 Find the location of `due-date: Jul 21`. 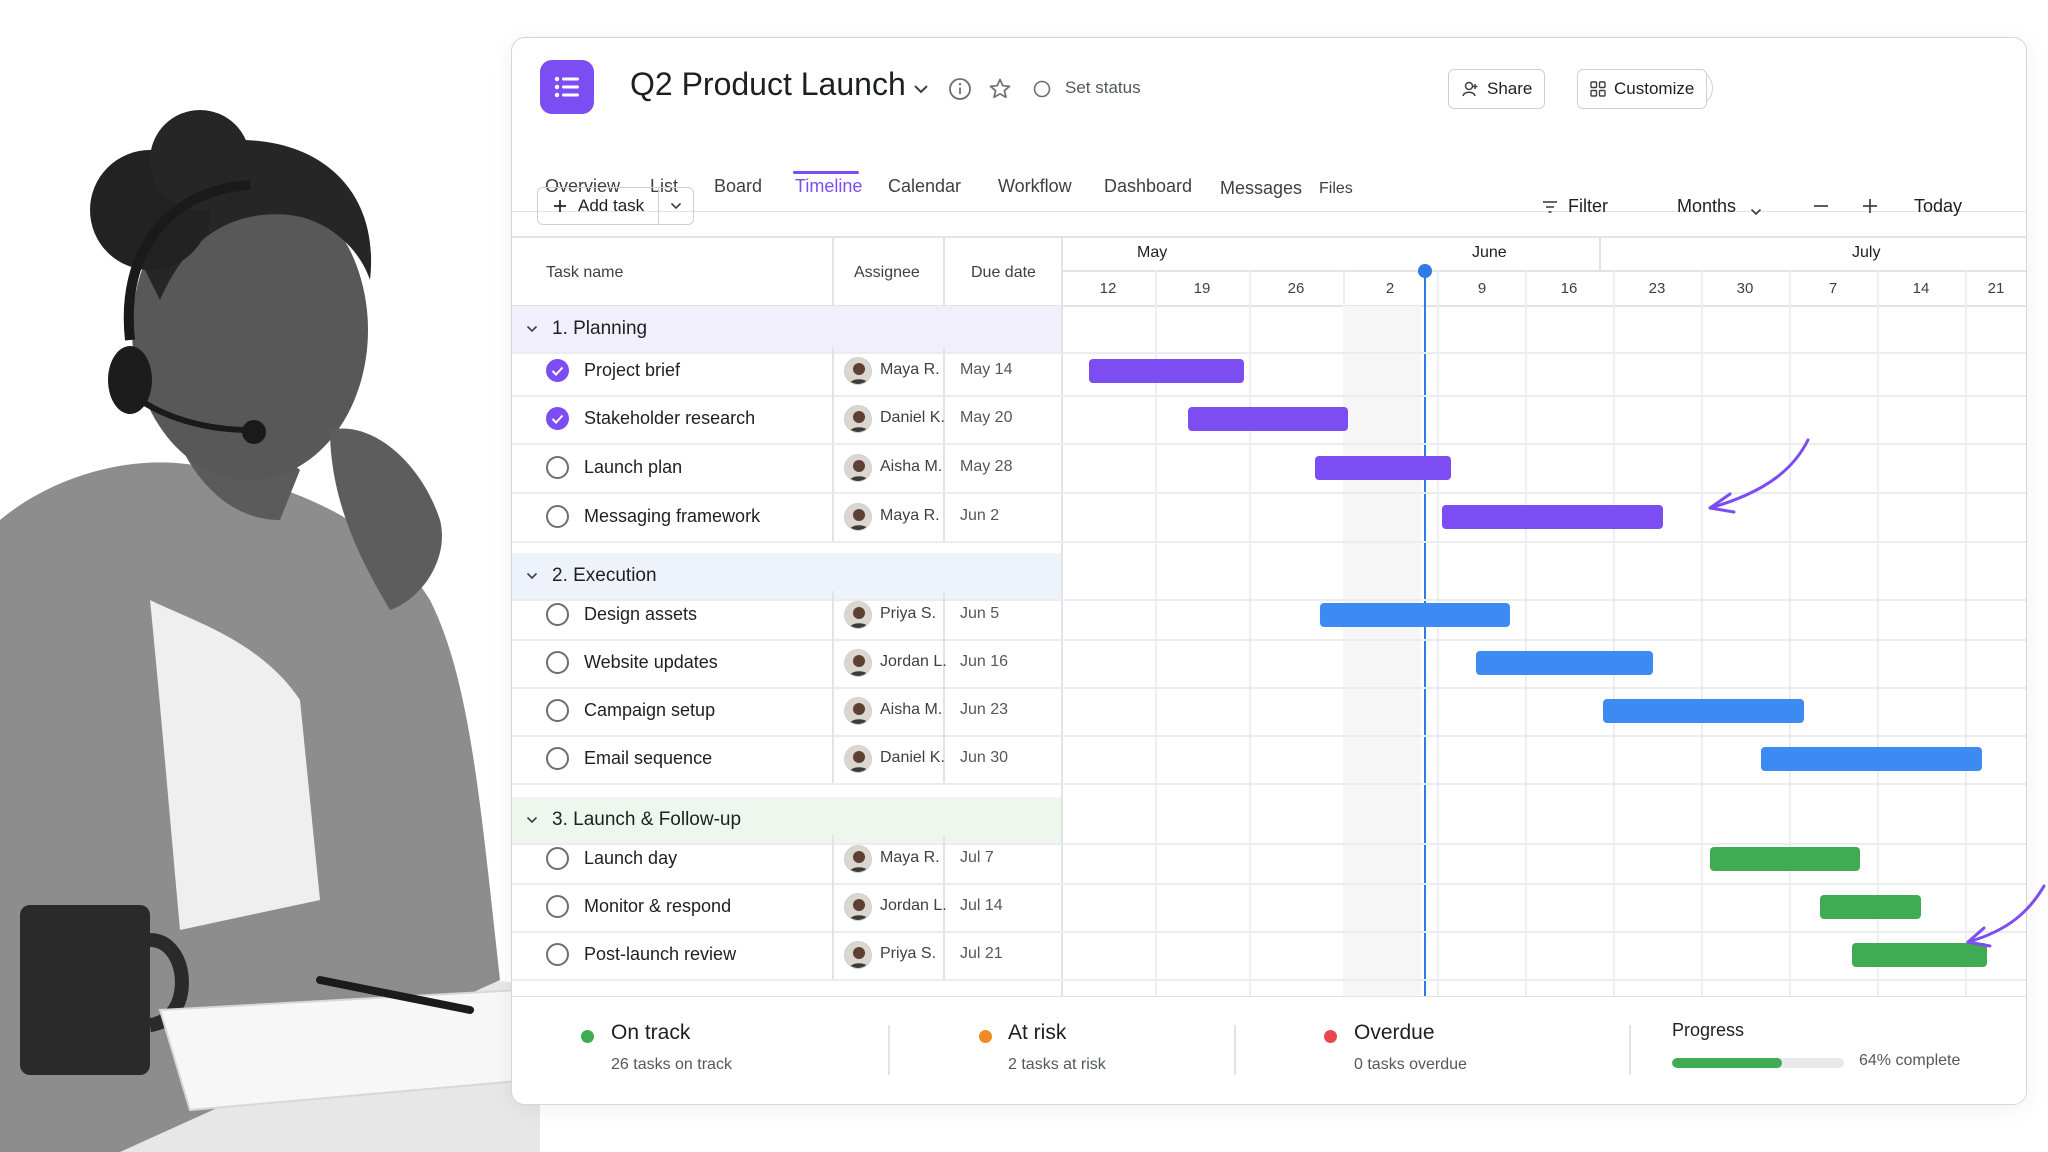

due-date: Jul 21 is located at coordinates (981, 954).